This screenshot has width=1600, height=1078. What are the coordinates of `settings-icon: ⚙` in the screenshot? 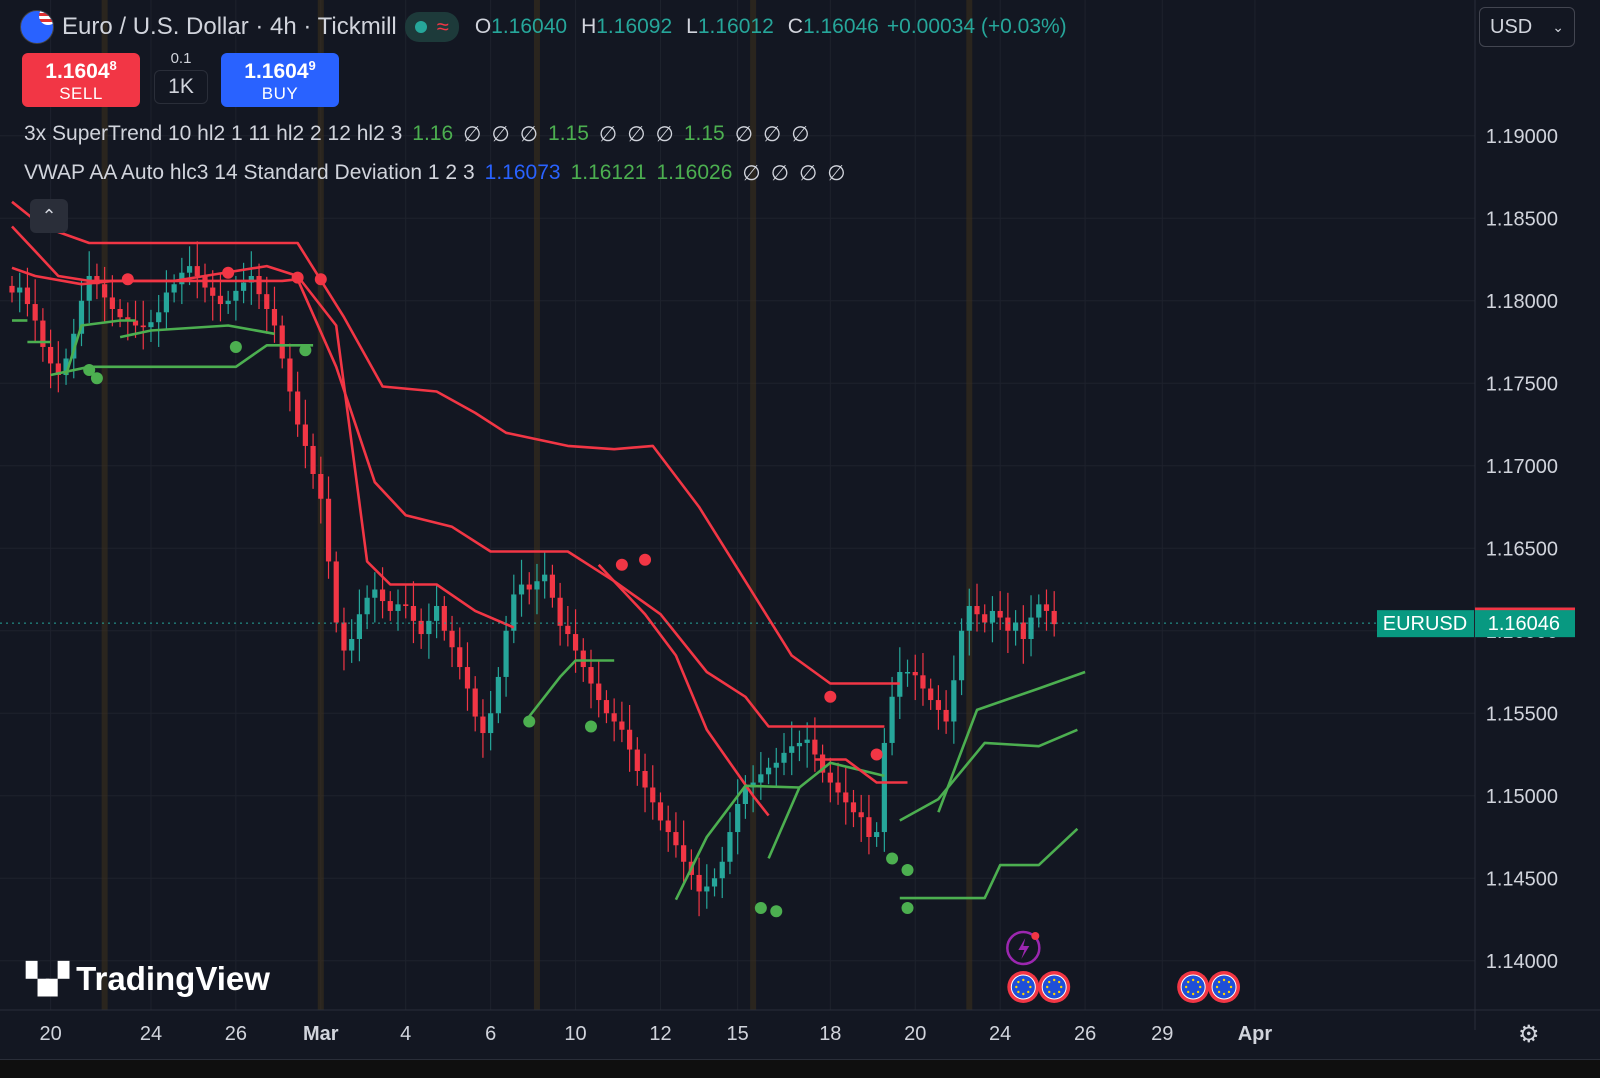 It's located at (1529, 1034).